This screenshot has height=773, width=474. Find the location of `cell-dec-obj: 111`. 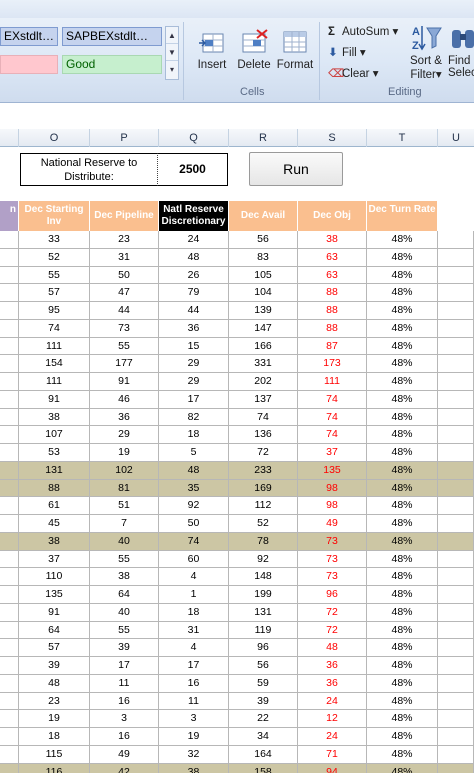

cell-dec-obj: 111 is located at coordinates (332, 381).